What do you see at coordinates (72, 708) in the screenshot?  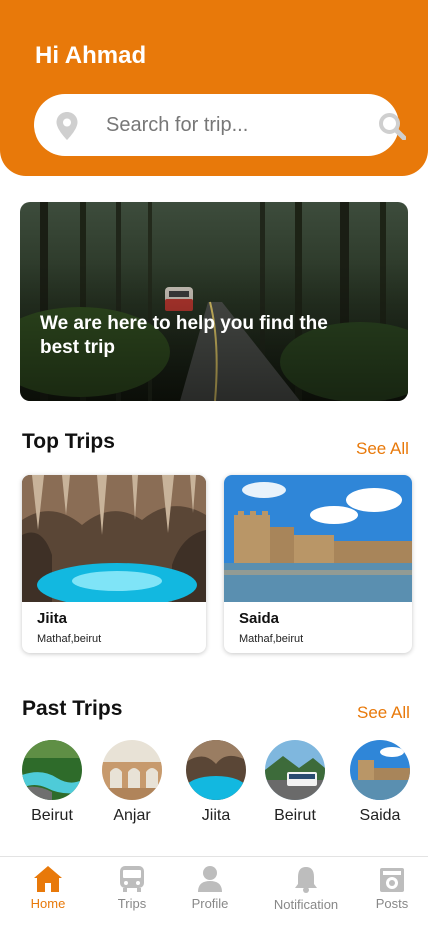 I see `past-trips-title: Past Trips` at bounding box center [72, 708].